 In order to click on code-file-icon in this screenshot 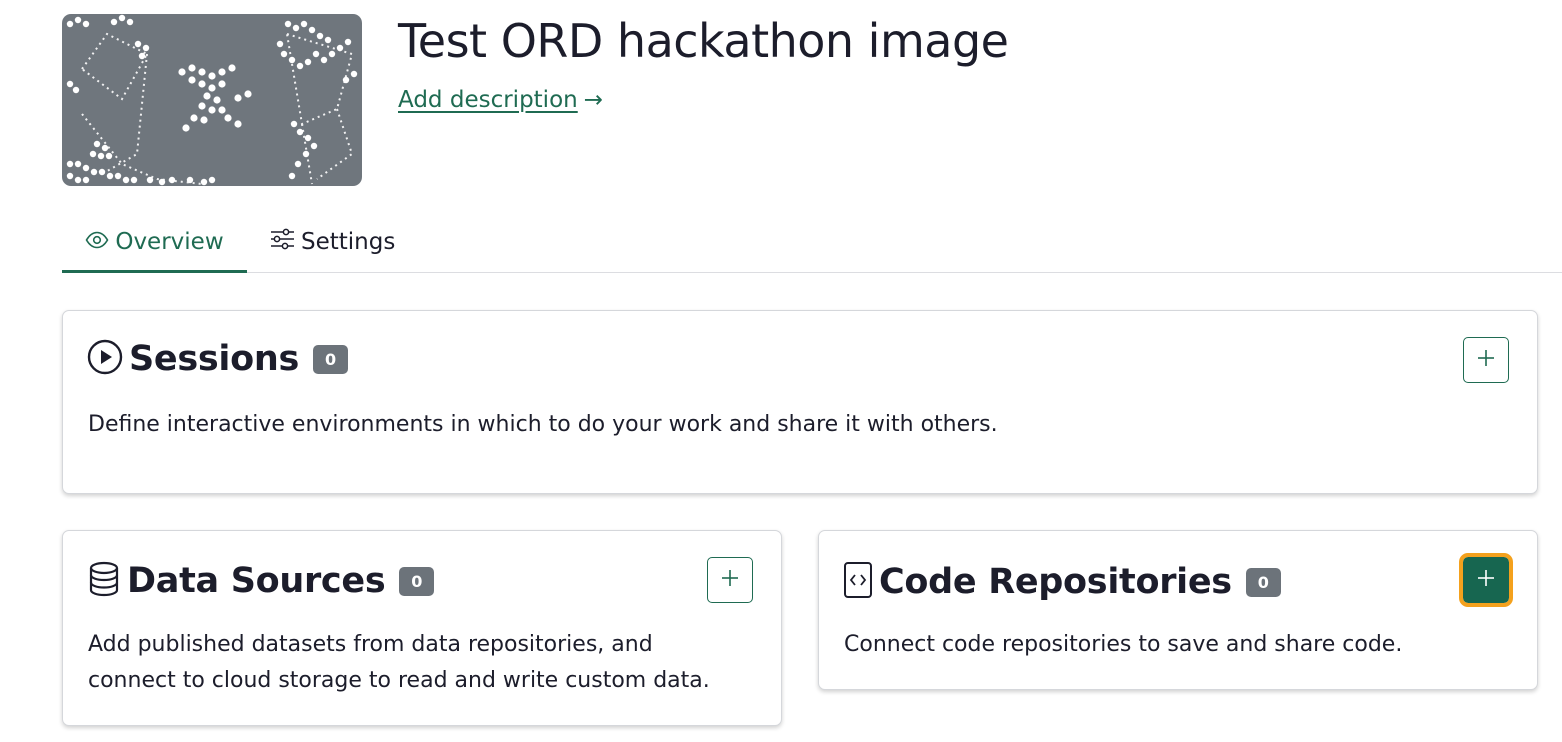, I will do `click(858, 582)`.